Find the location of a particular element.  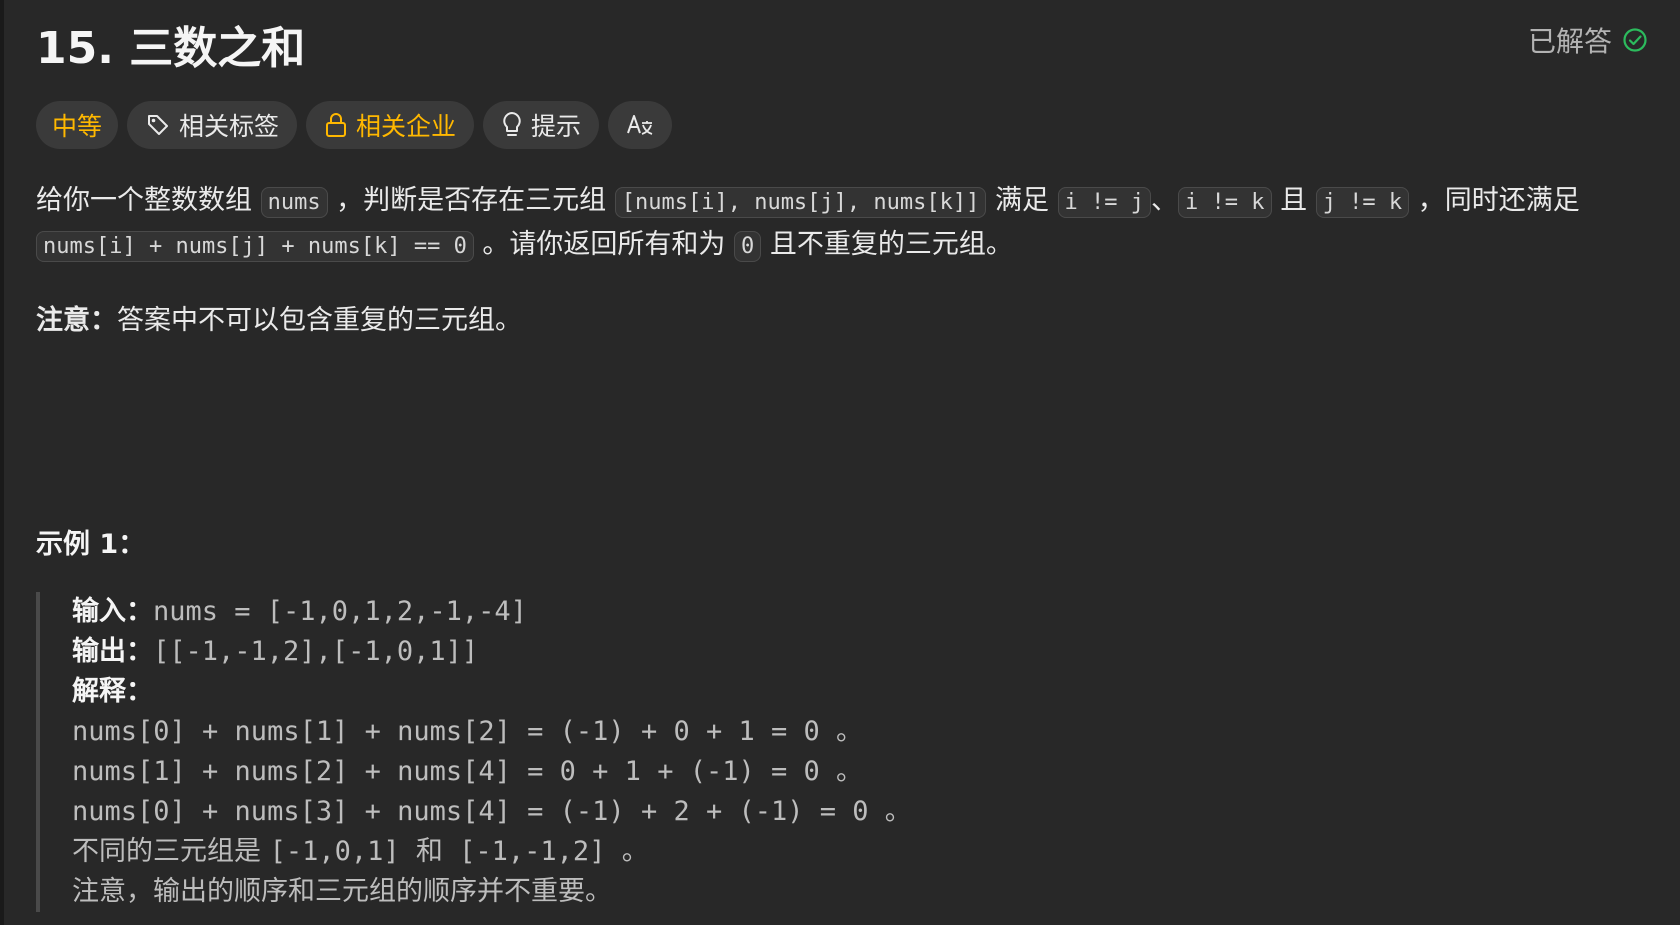

explain-line-4-text: 不同的三元组是 is located at coordinates (171, 851).